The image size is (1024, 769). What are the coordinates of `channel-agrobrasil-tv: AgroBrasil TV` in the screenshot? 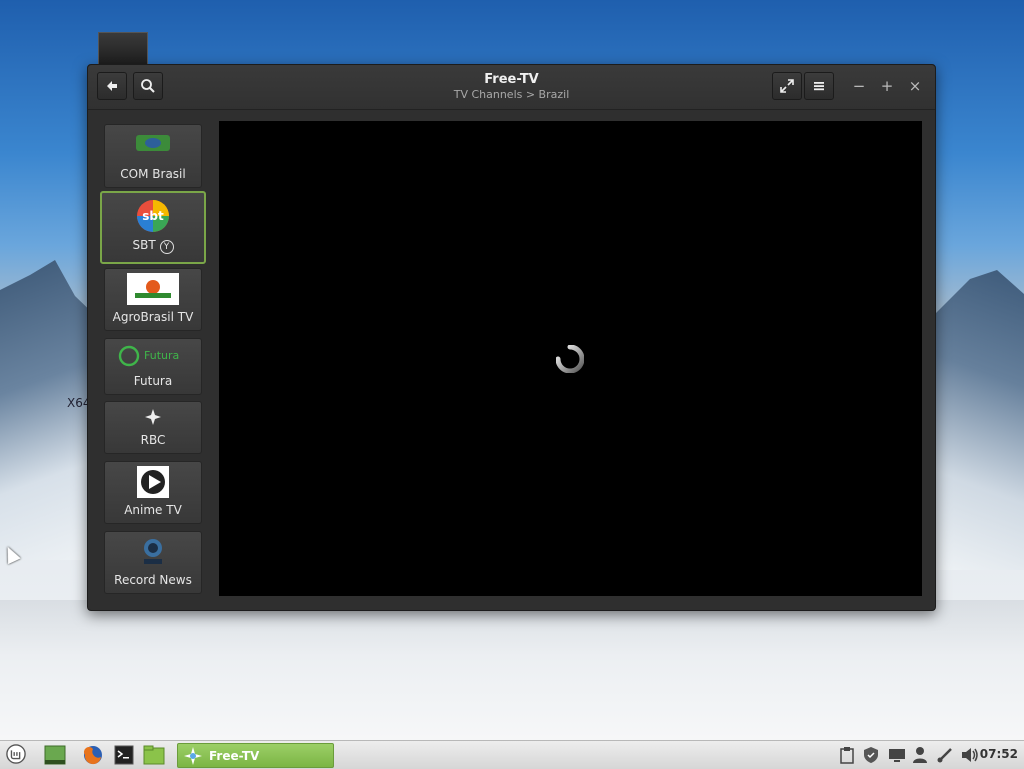 It's located at (153, 299).